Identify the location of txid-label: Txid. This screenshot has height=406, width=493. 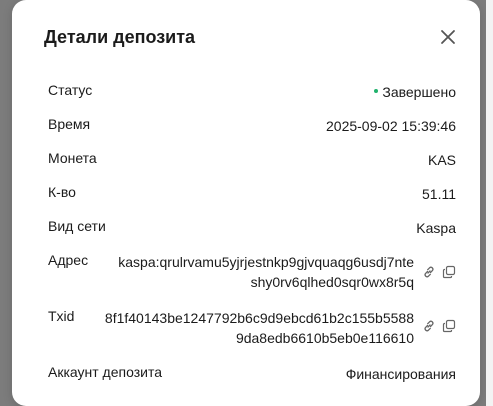
(61, 316).